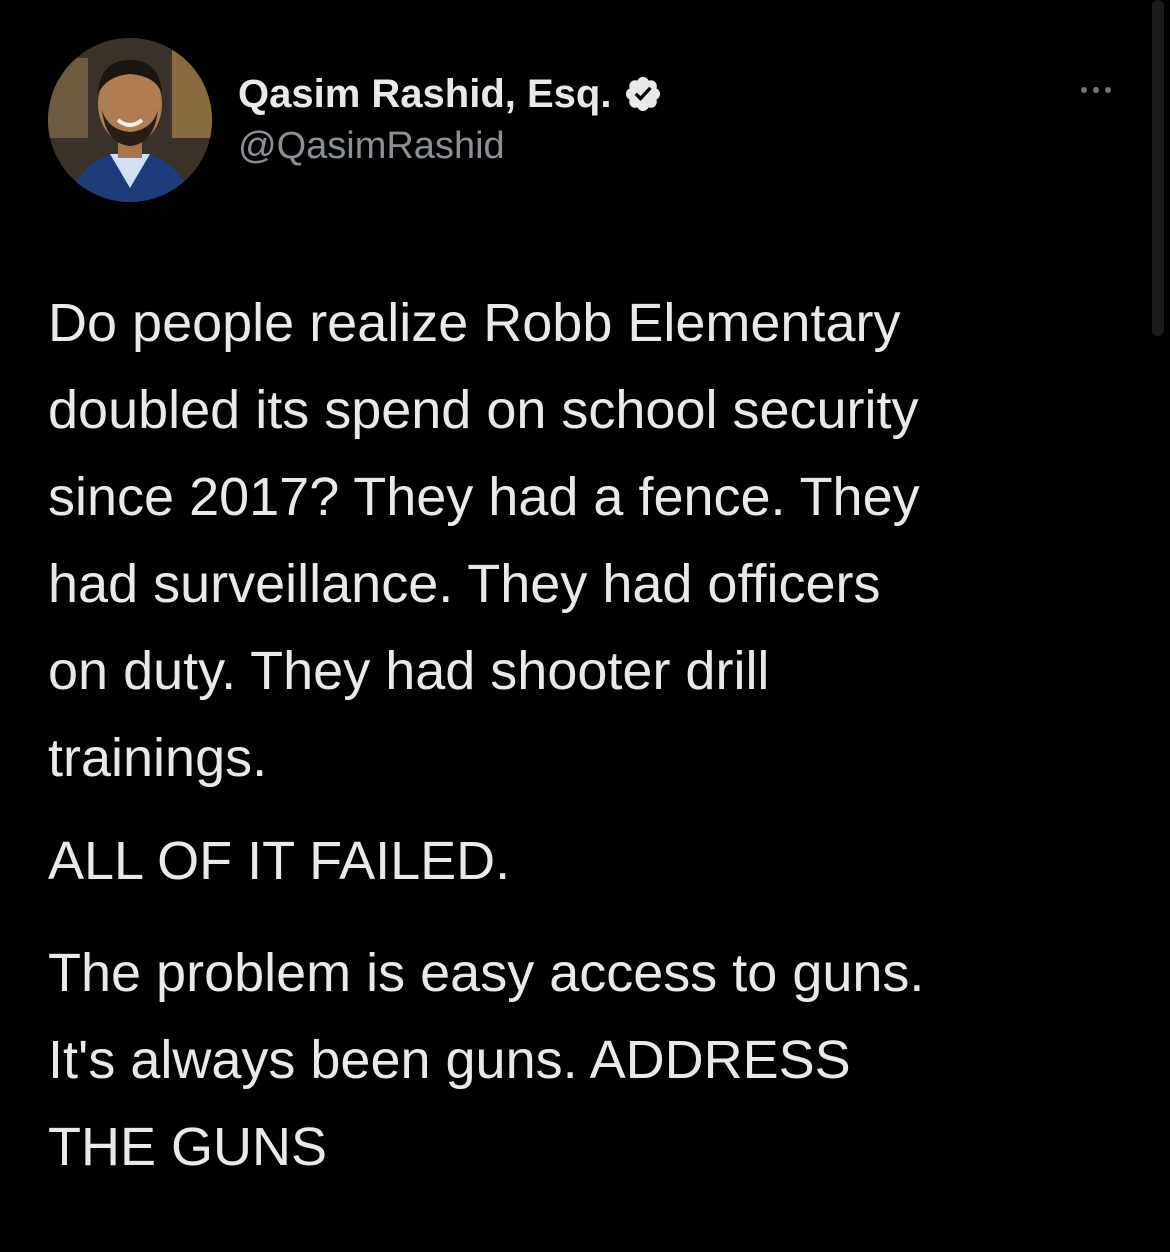 The height and width of the screenshot is (1252, 1170). What do you see at coordinates (279, 861) in the screenshot?
I see `tweet-emphasis-line: ALL OF IT FAILED.` at bounding box center [279, 861].